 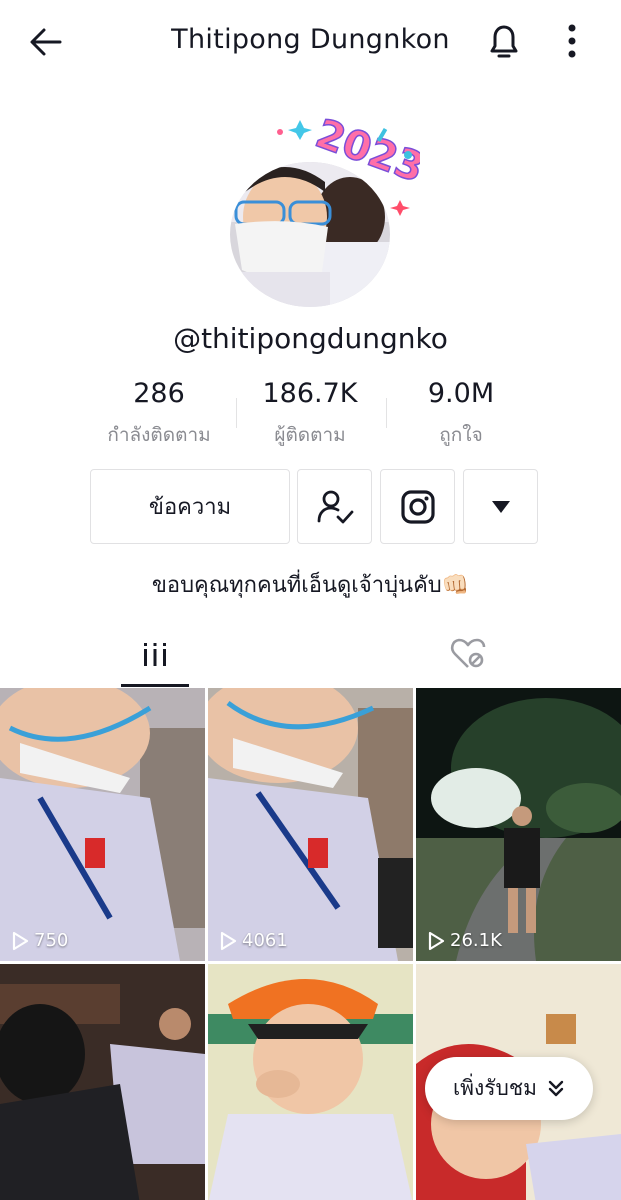 I want to click on message-button: ข้อความ, so click(x=190, y=506).